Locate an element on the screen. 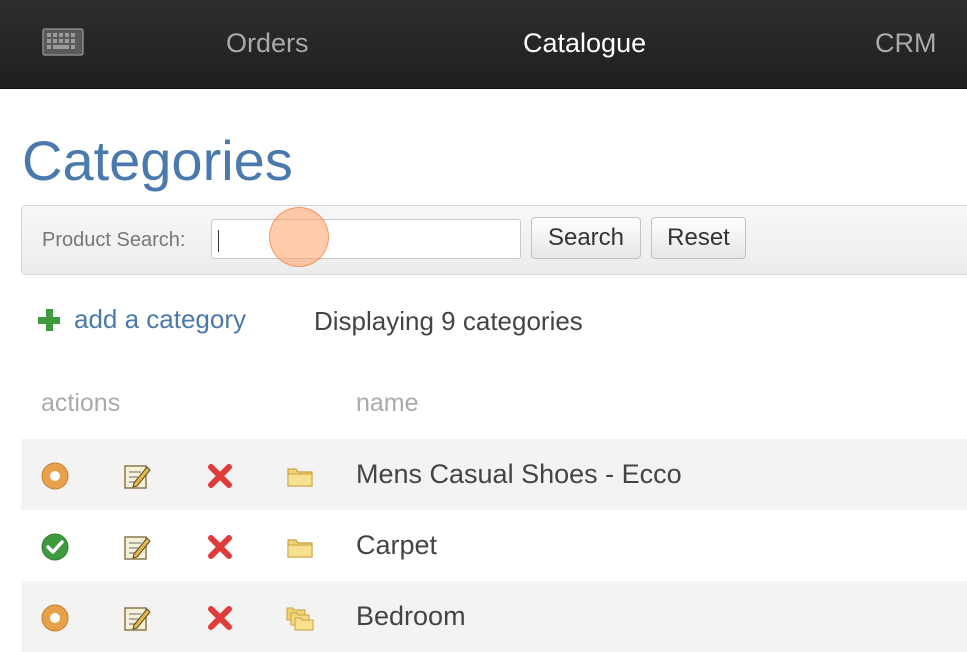  green-check-icon is located at coordinates (55, 547).